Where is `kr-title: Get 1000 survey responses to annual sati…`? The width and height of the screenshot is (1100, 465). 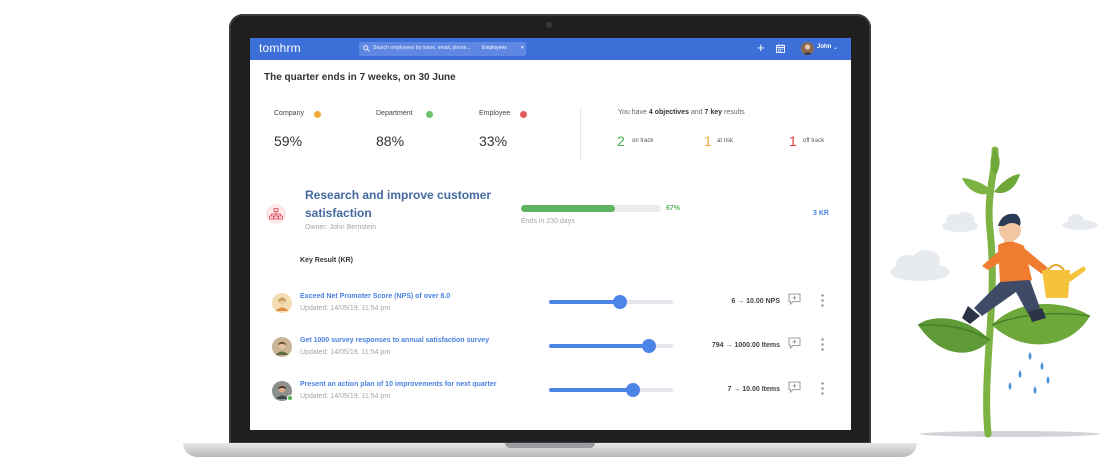 kr-title: Get 1000 survey responses to annual sati… is located at coordinates (394, 340).